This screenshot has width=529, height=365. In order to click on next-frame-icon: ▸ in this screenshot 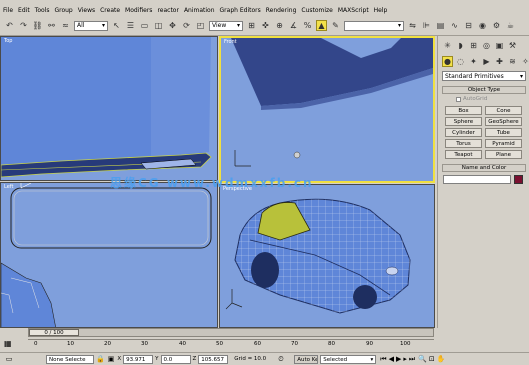, I will do `click(405, 359)`.